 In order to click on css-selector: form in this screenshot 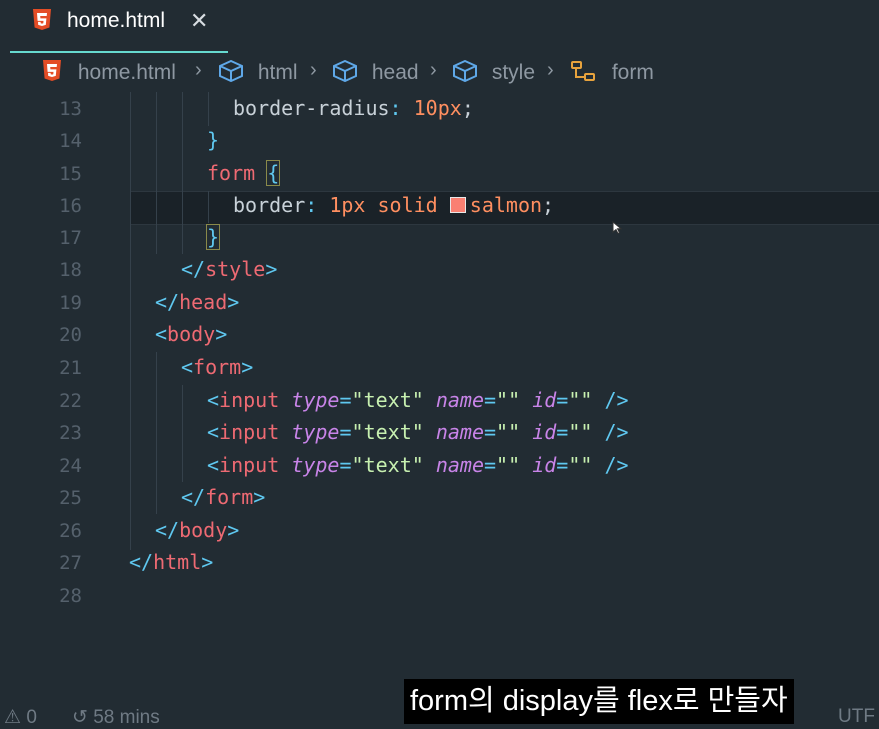, I will do `click(231, 173)`.